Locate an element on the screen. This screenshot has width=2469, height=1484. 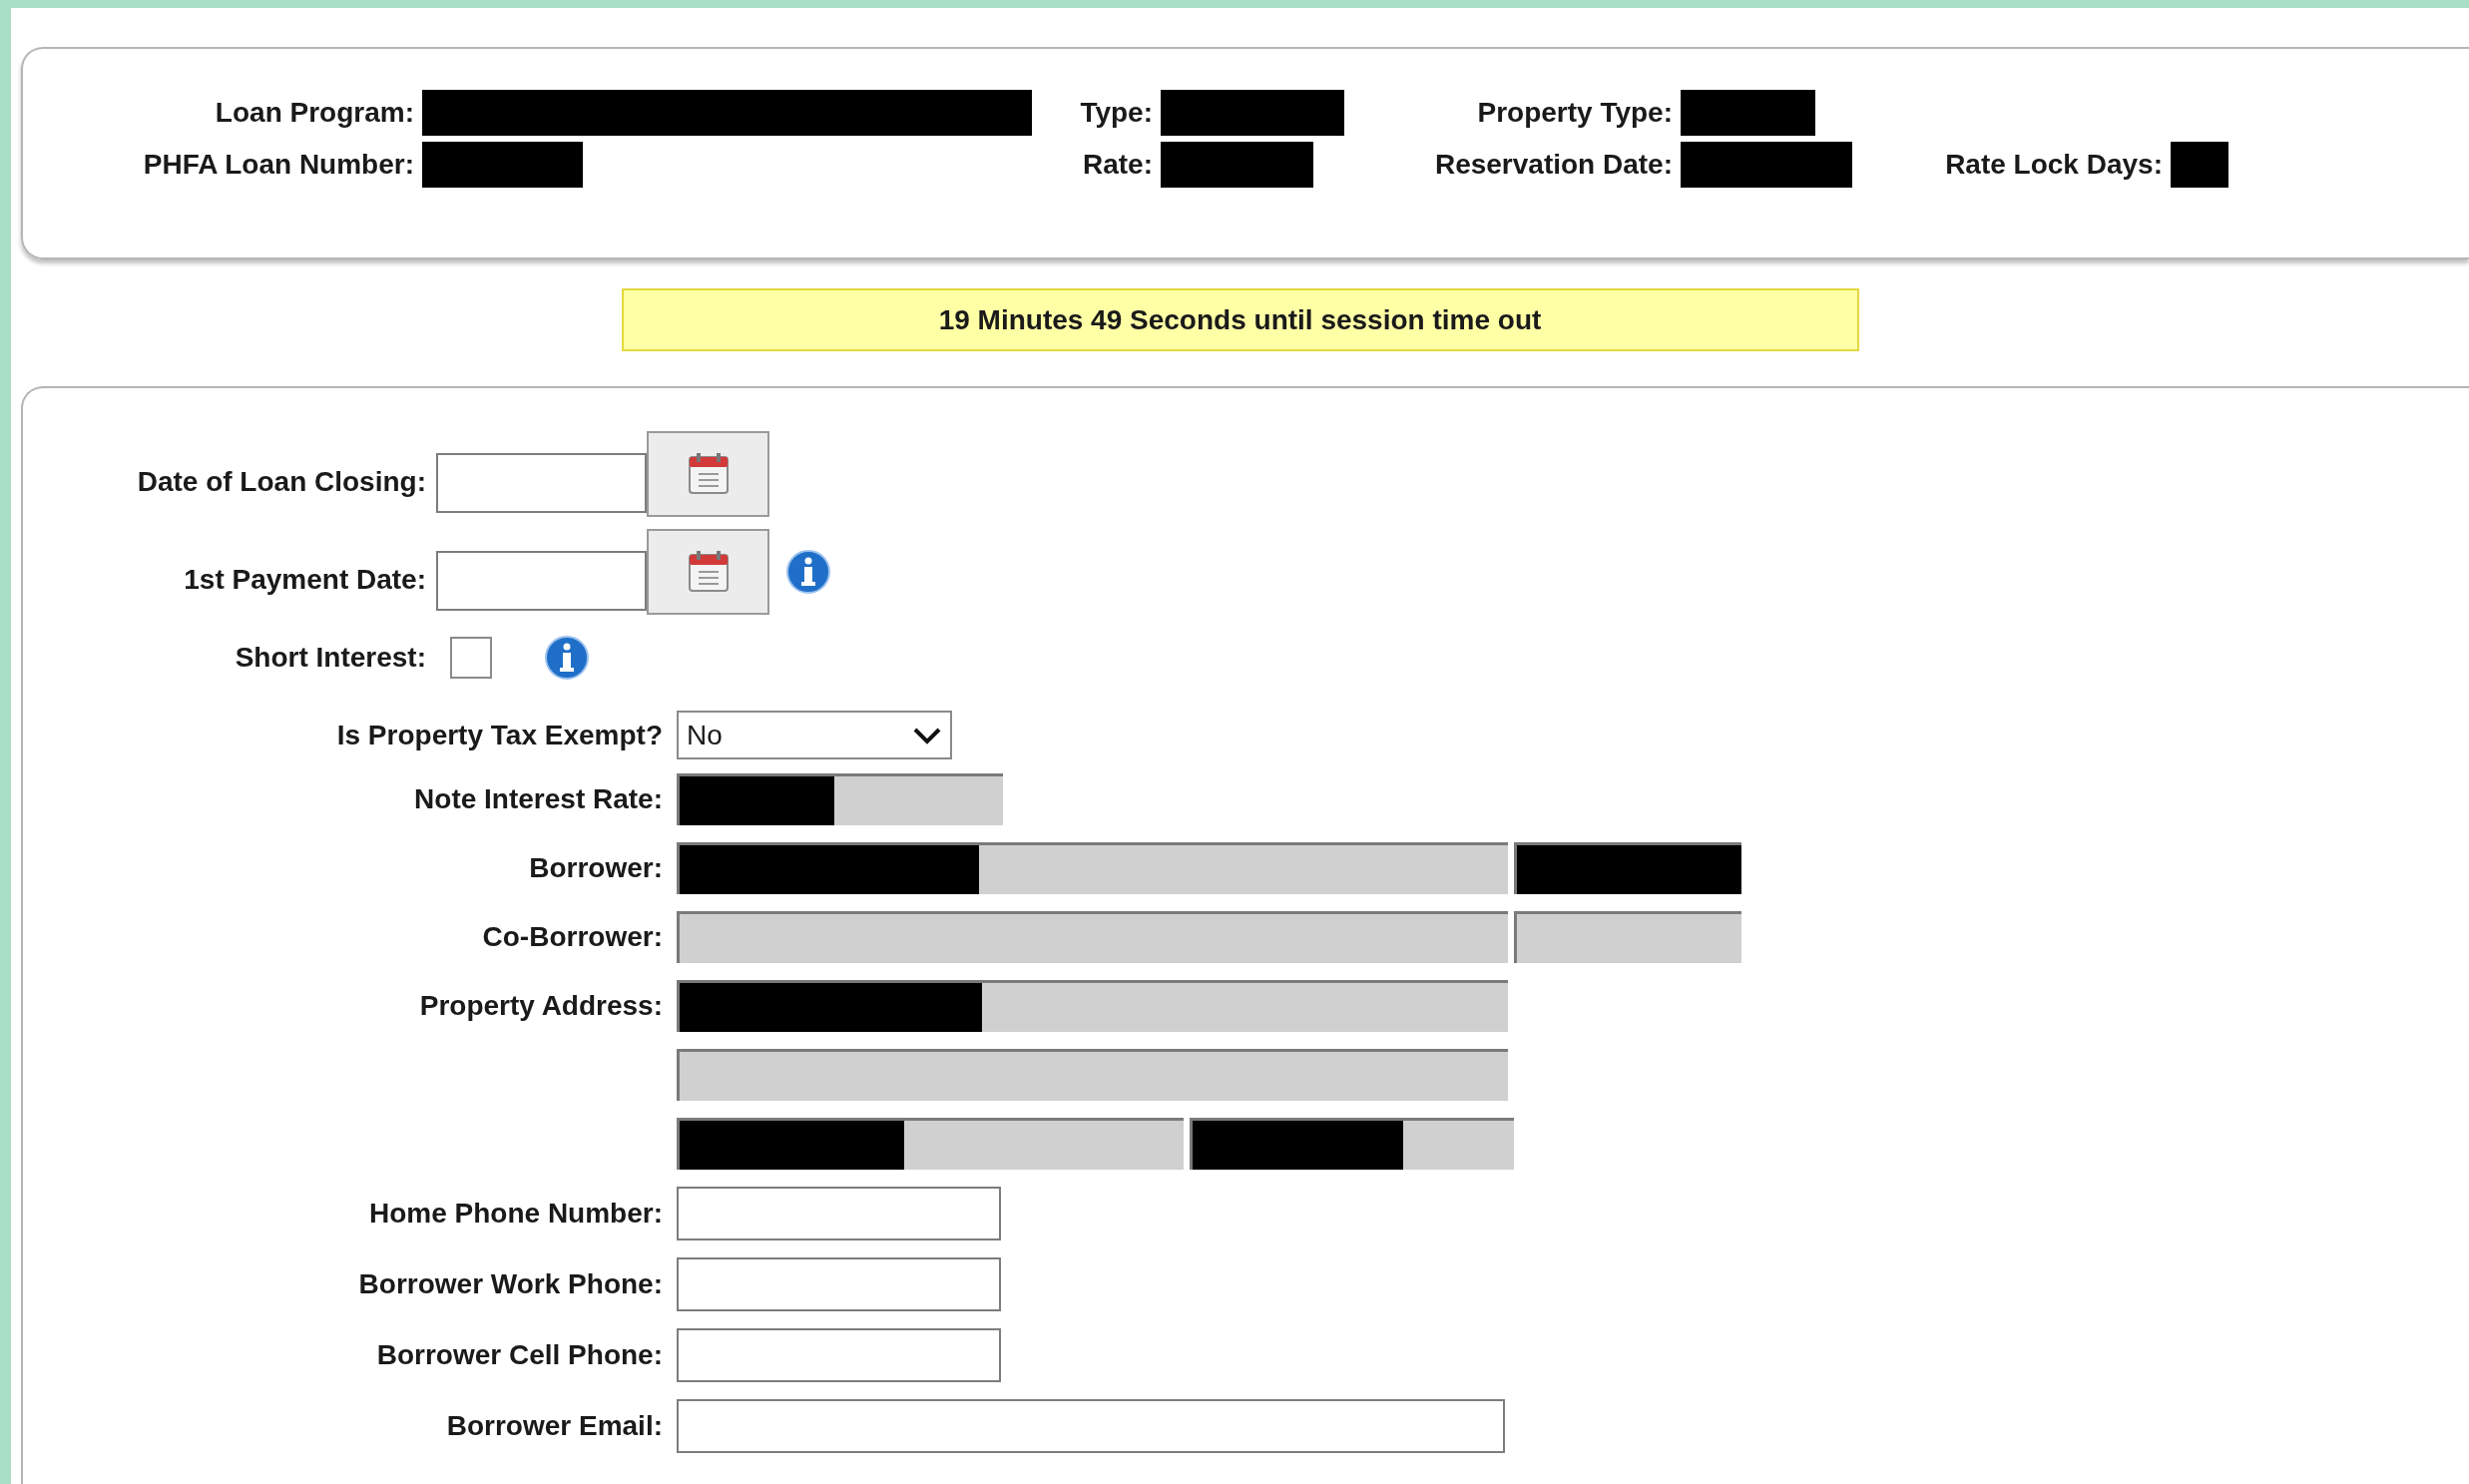
field-label: Property Address: is located at coordinates (541, 1006).